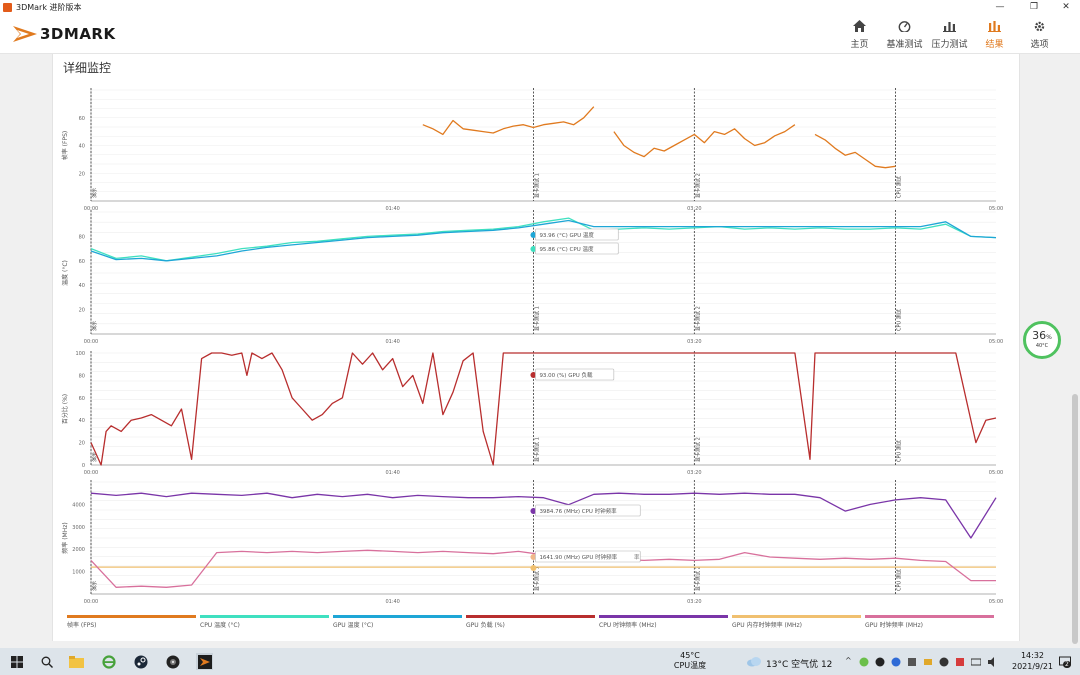  I want to click on cpu-usage-widget: 36% 40°C, so click(1042, 340).